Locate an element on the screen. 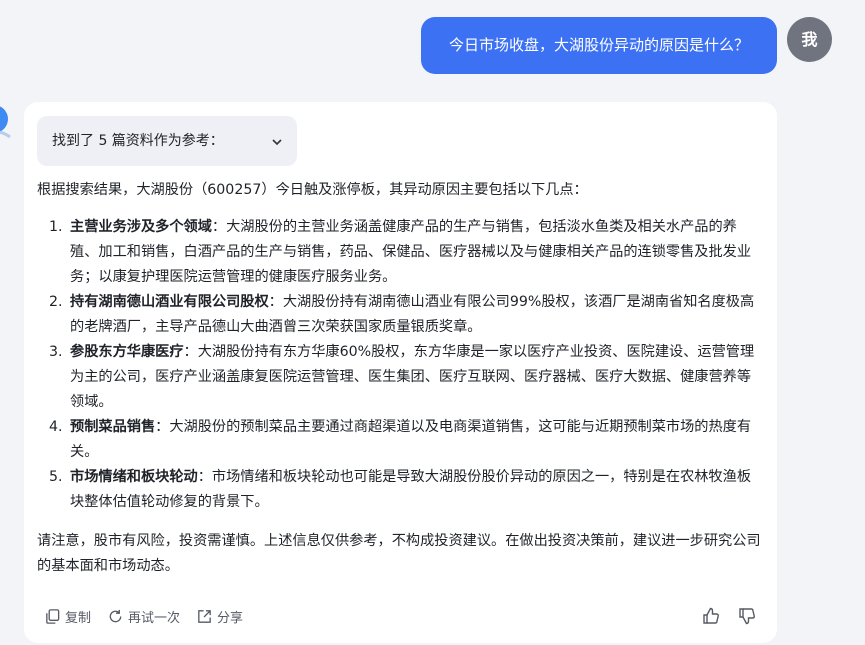 This screenshot has width=865, height=645. list-item-number: 3. is located at coordinates (56, 352).